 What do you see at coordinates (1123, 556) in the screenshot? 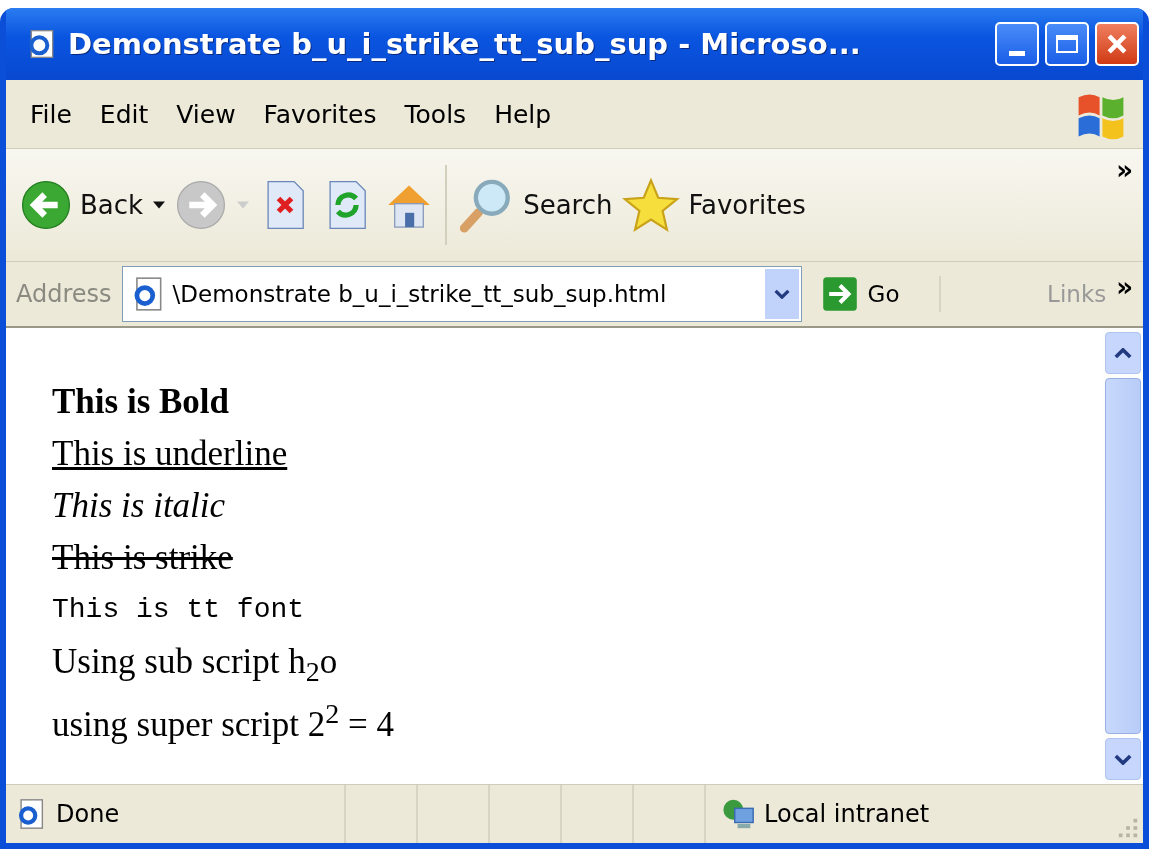
I see `scroll-thumb` at bounding box center [1123, 556].